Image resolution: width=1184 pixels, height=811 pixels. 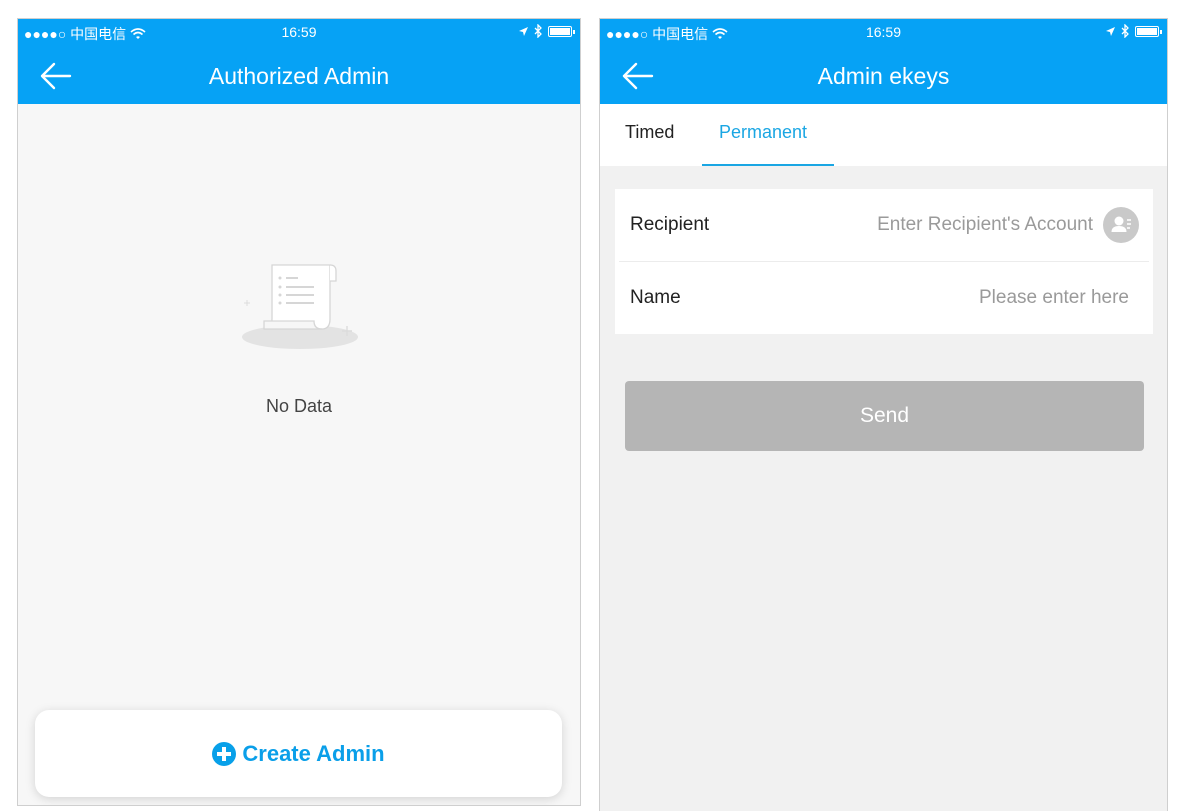 I want to click on contact-icon, so click(x=1121, y=224).